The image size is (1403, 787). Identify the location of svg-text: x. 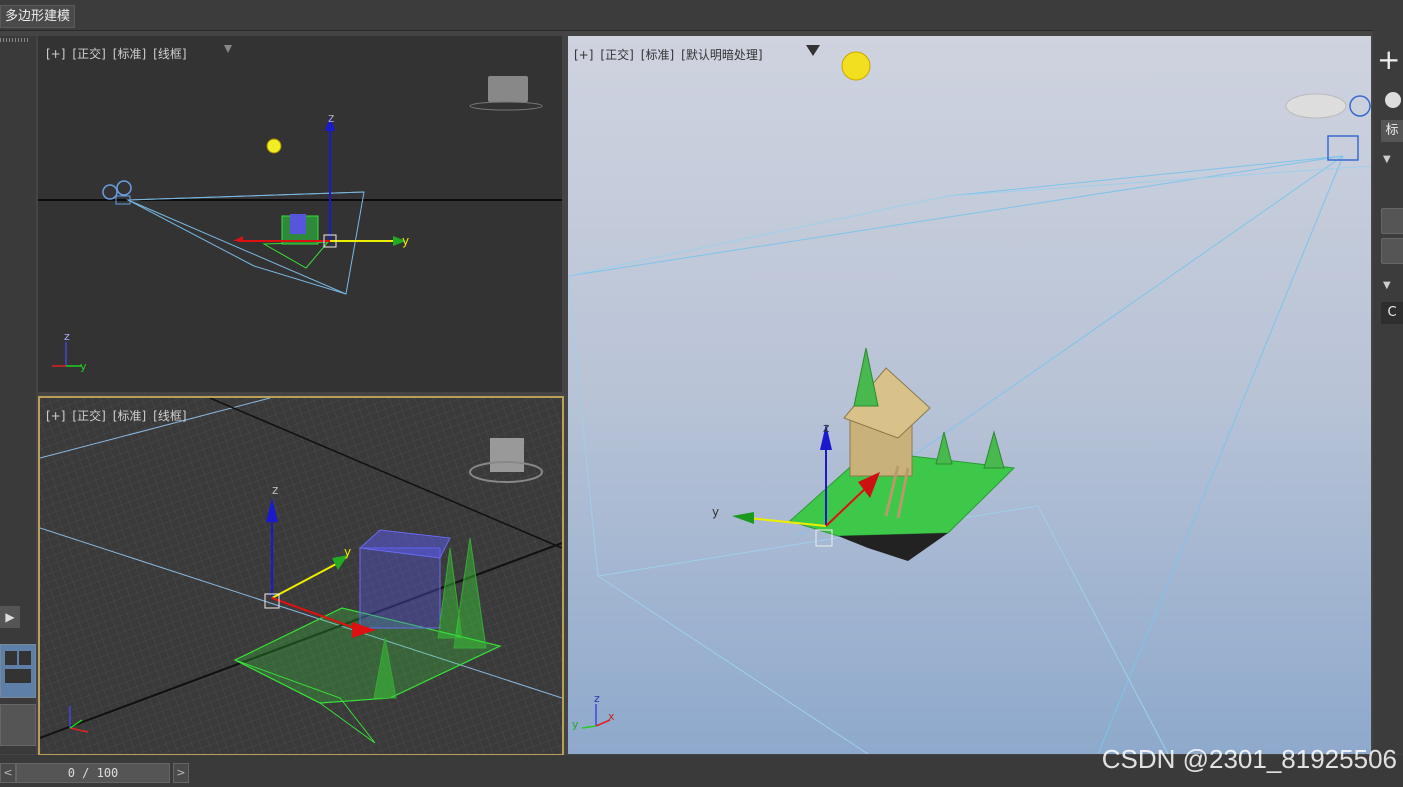
(611, 716).